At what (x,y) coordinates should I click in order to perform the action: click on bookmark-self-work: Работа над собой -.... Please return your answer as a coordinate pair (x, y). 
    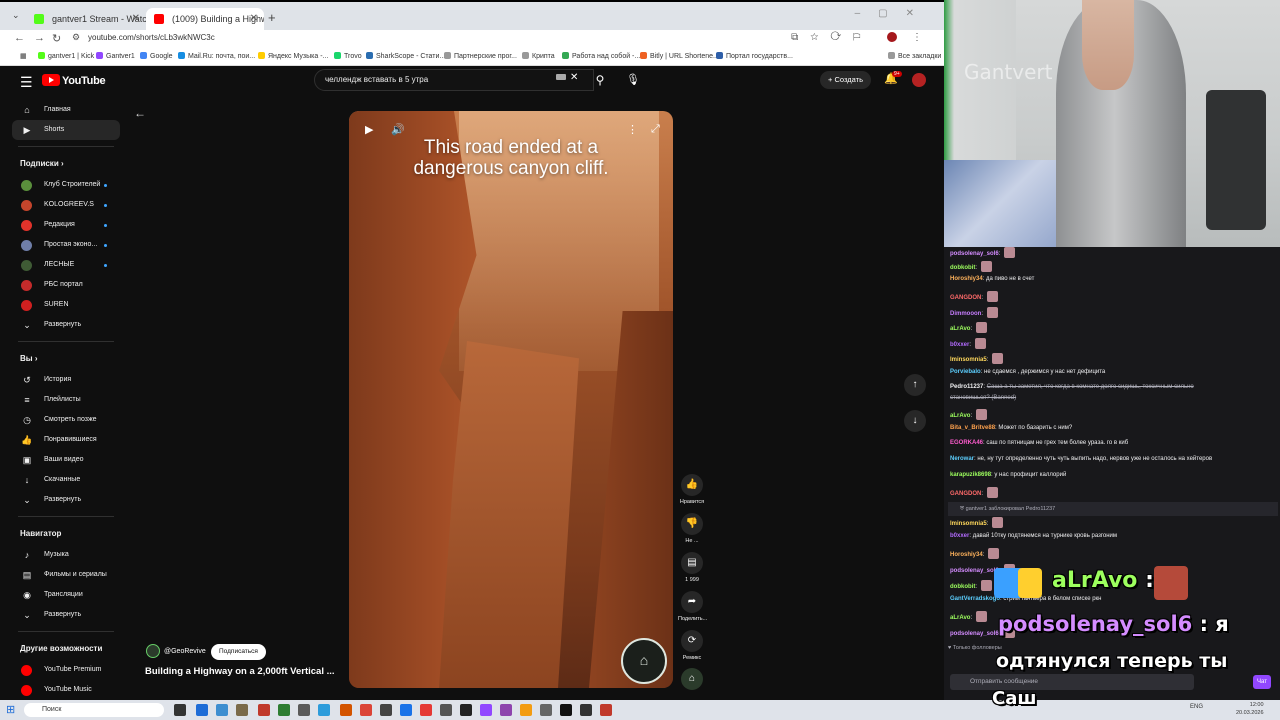
    Looking at the image, I should click on (601, 56).